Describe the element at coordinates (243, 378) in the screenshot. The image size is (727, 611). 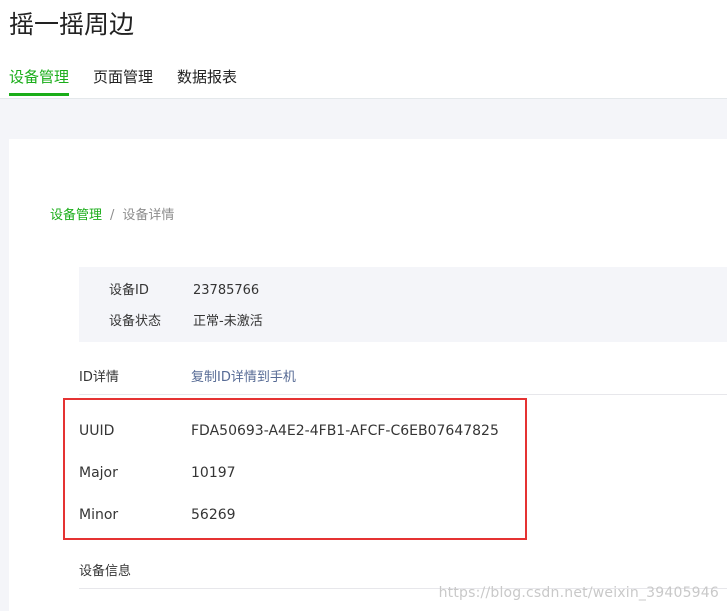
I see `copy-id-details-link: 复制ID详情到手机` at that location.